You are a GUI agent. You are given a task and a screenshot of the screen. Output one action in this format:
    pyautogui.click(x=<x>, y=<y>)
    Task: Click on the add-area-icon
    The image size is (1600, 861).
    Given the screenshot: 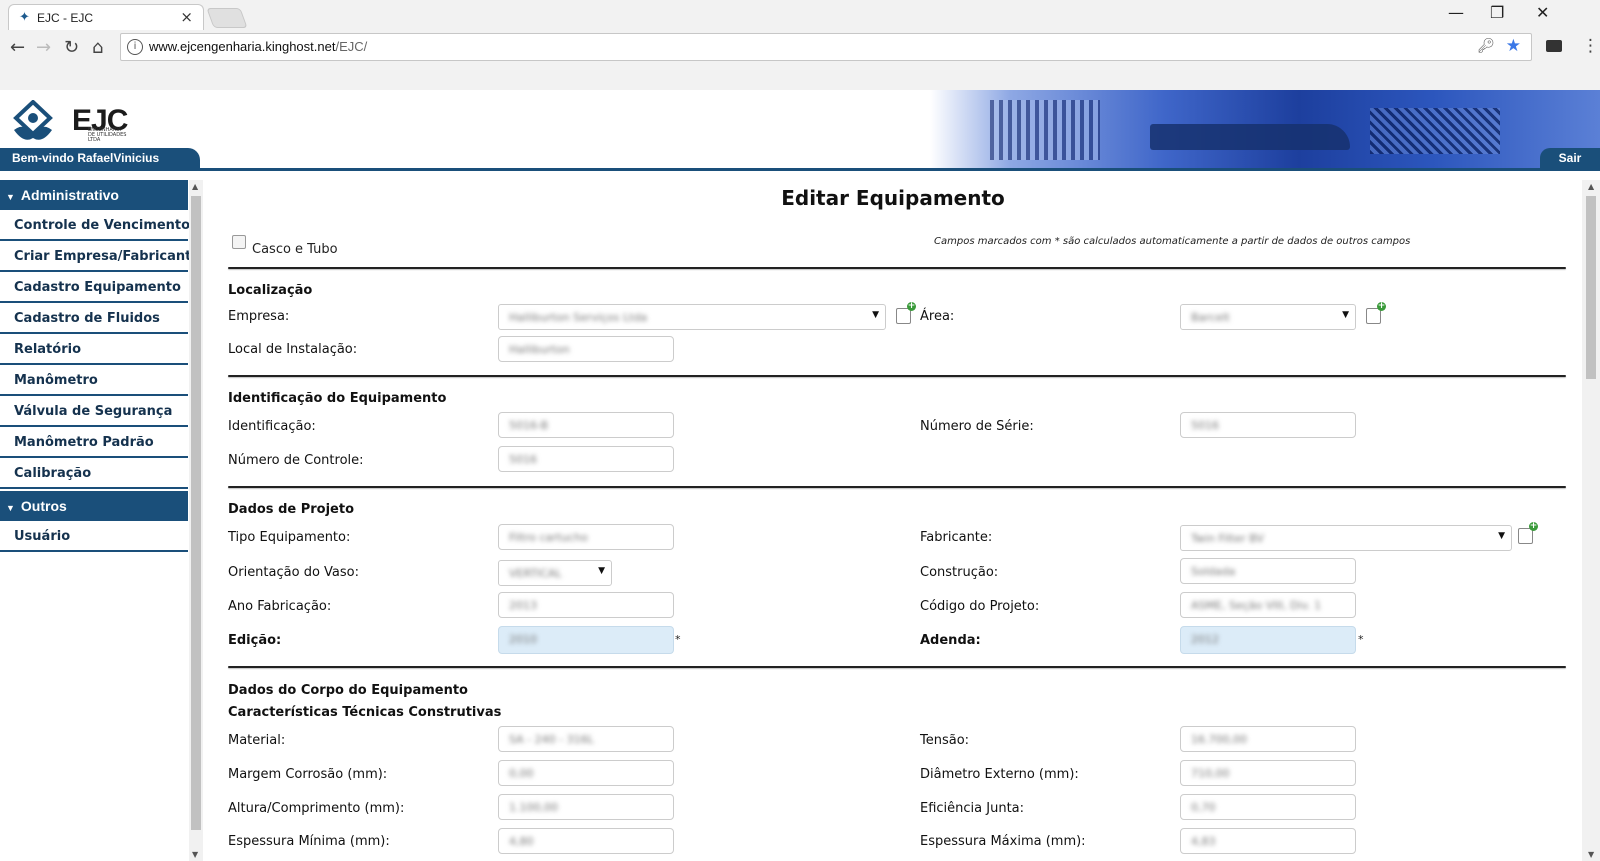 What is the action you would take?
    pyautogui.click(x=1376, y=313)
    